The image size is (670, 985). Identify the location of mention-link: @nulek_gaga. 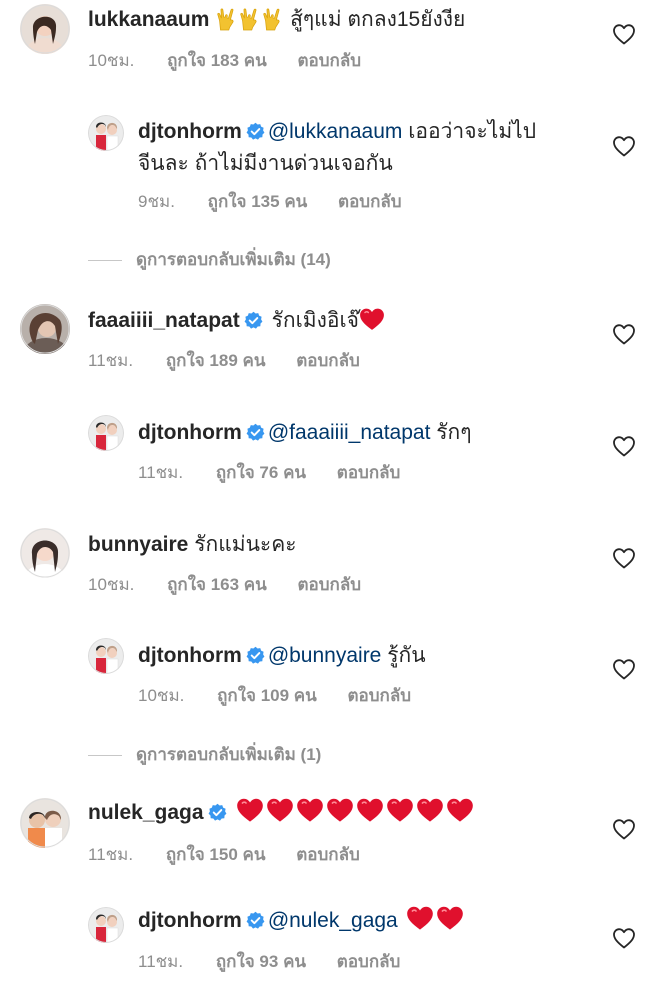
(333, 920).